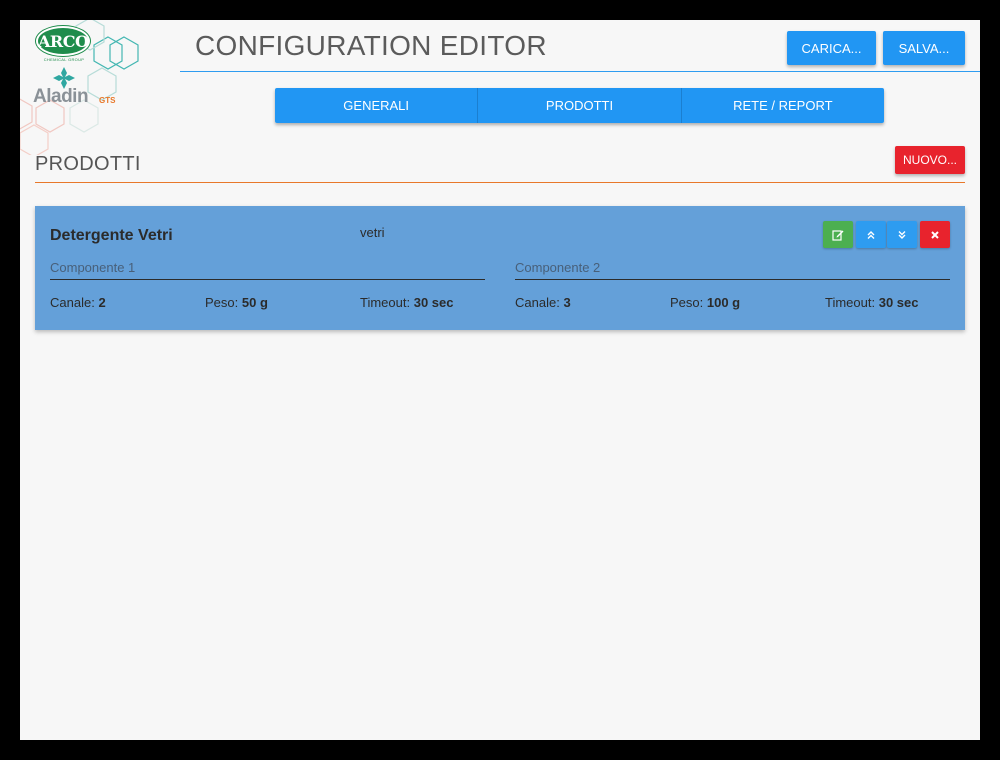  I want to click on component-2-channel: Canale: 3, so click(543, 302).